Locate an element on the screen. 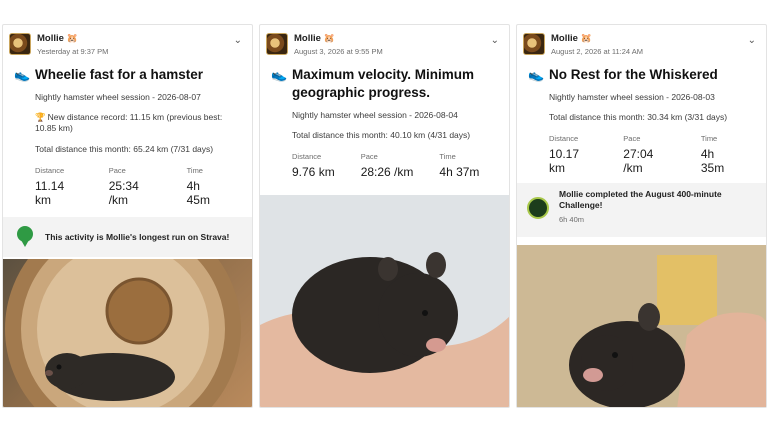  activity-timestamp: August 2, 2026 at 11:24 AM is located at coordinates (597, 51).